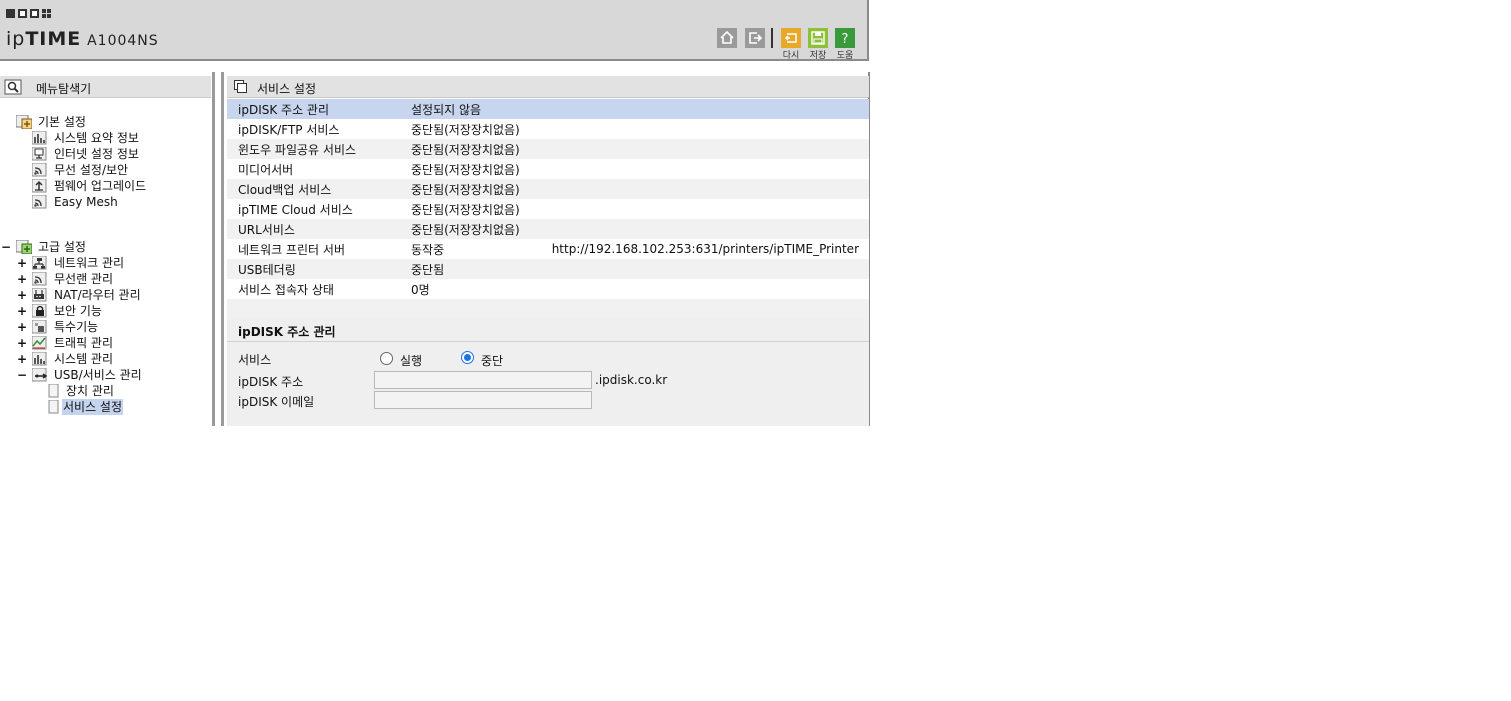 The height and width of the screenshot is (701, 1511). What do you see at coordinates (411, 360) in the screenshot?
I see `run-radio-label: 실행` at bounding box center [411, 360].